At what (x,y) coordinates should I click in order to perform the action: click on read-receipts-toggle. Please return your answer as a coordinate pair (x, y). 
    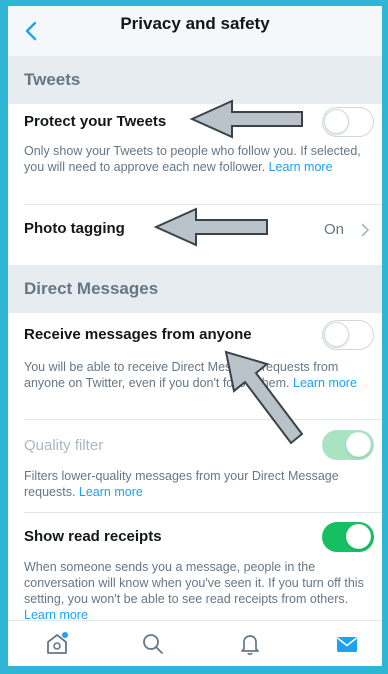
    Looking at the image, I should click on (348, 537).